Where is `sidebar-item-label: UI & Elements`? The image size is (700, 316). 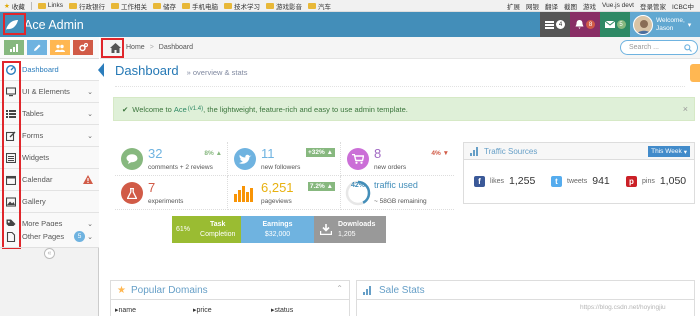 sidebar-item-label: UI & Elements is located at coordinates (46, 91).